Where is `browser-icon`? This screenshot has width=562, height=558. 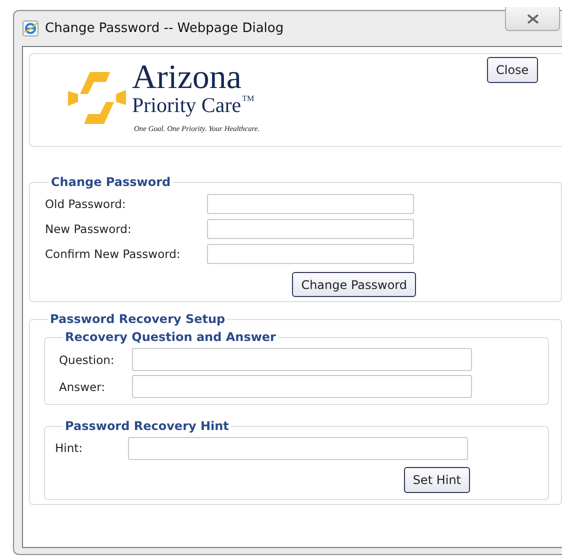 browser-icon is located at coordinates (30, 28).